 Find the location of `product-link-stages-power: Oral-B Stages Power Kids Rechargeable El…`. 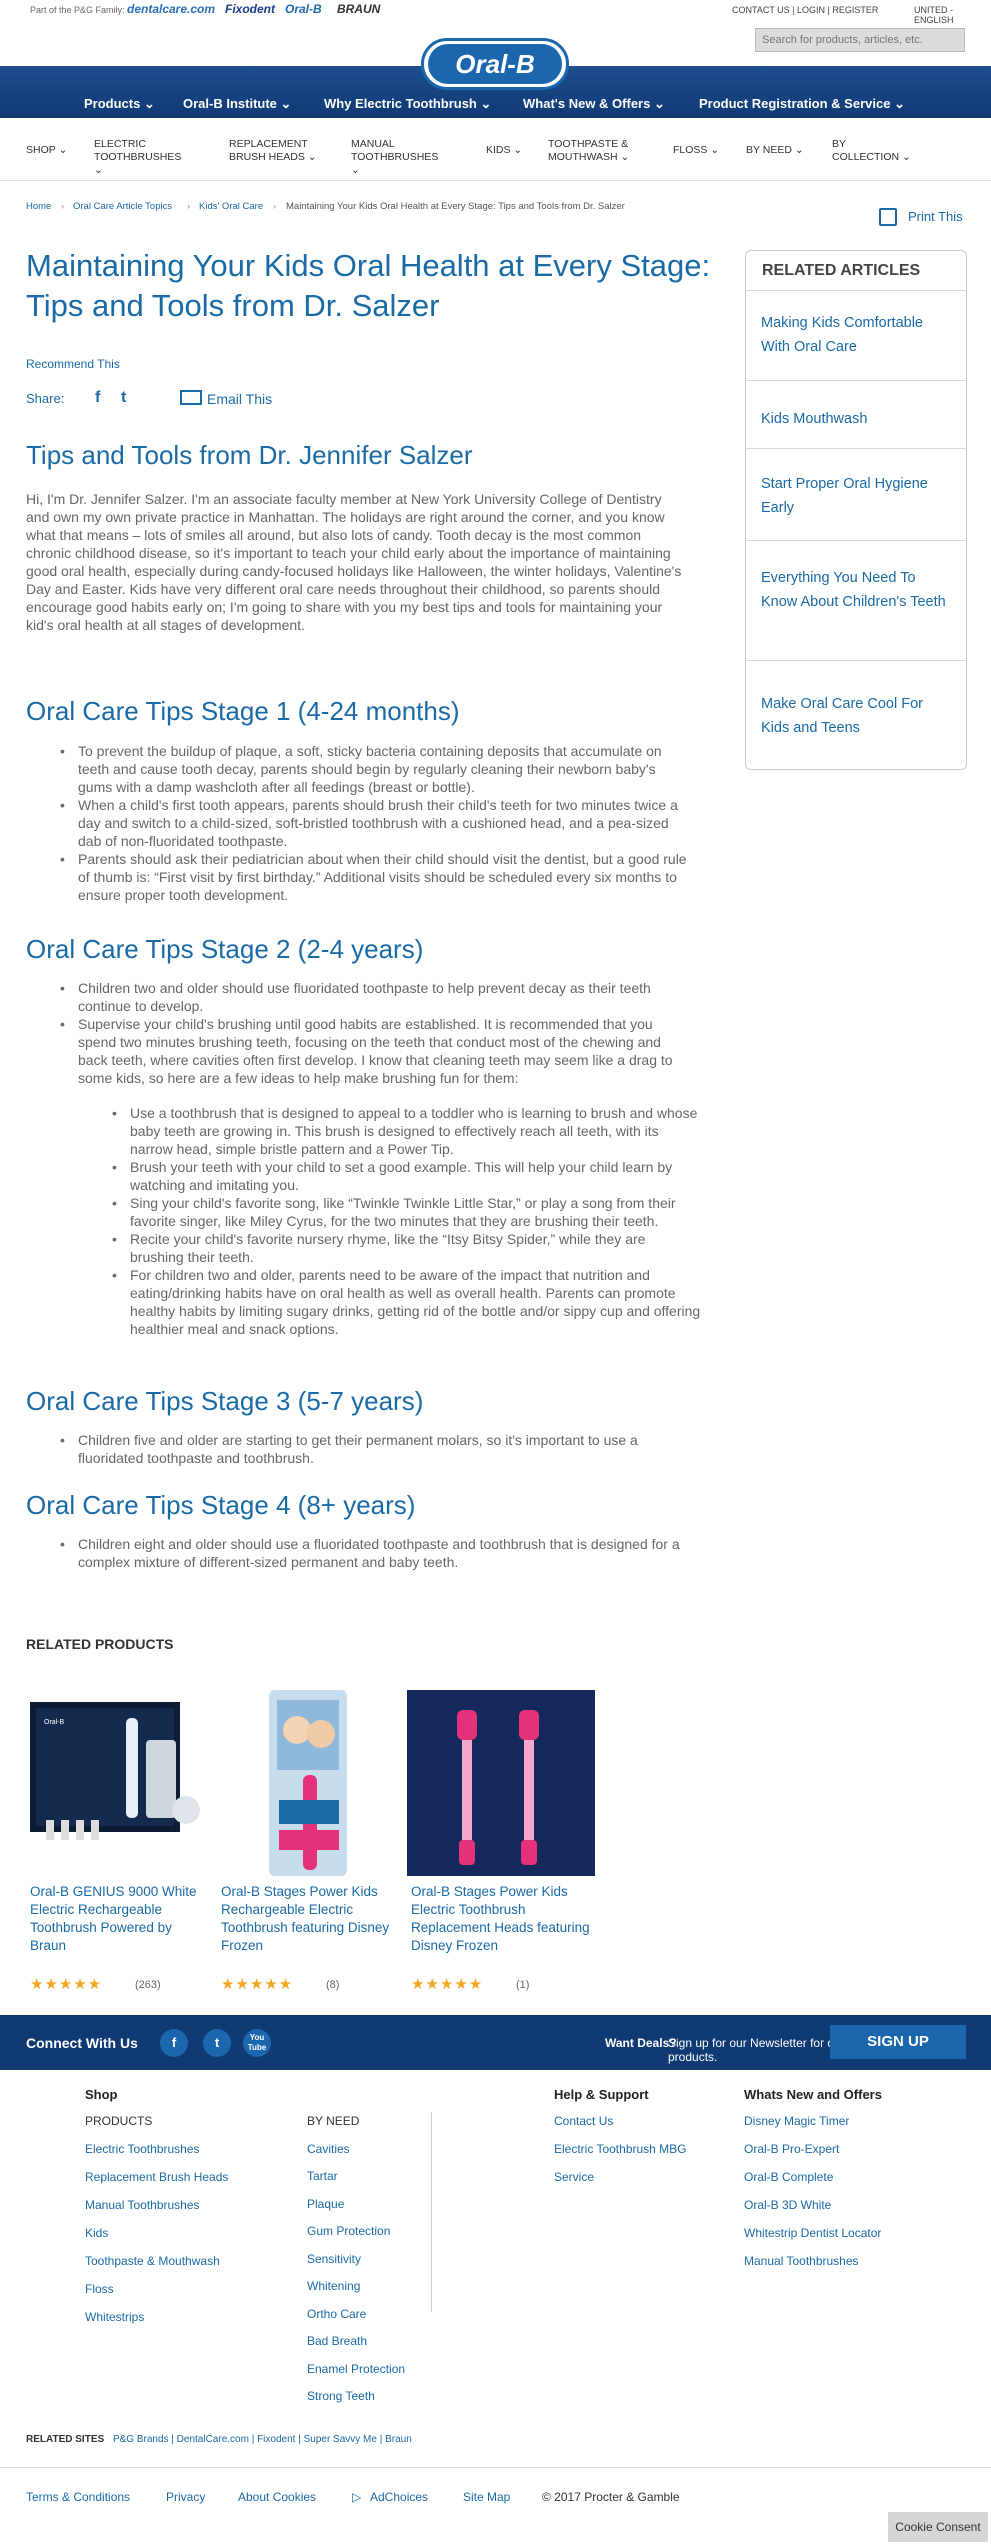

product-link-stages-power: Oral-B Stages Power Kids Rechargeable El… is located at coordinates (311, 1919).